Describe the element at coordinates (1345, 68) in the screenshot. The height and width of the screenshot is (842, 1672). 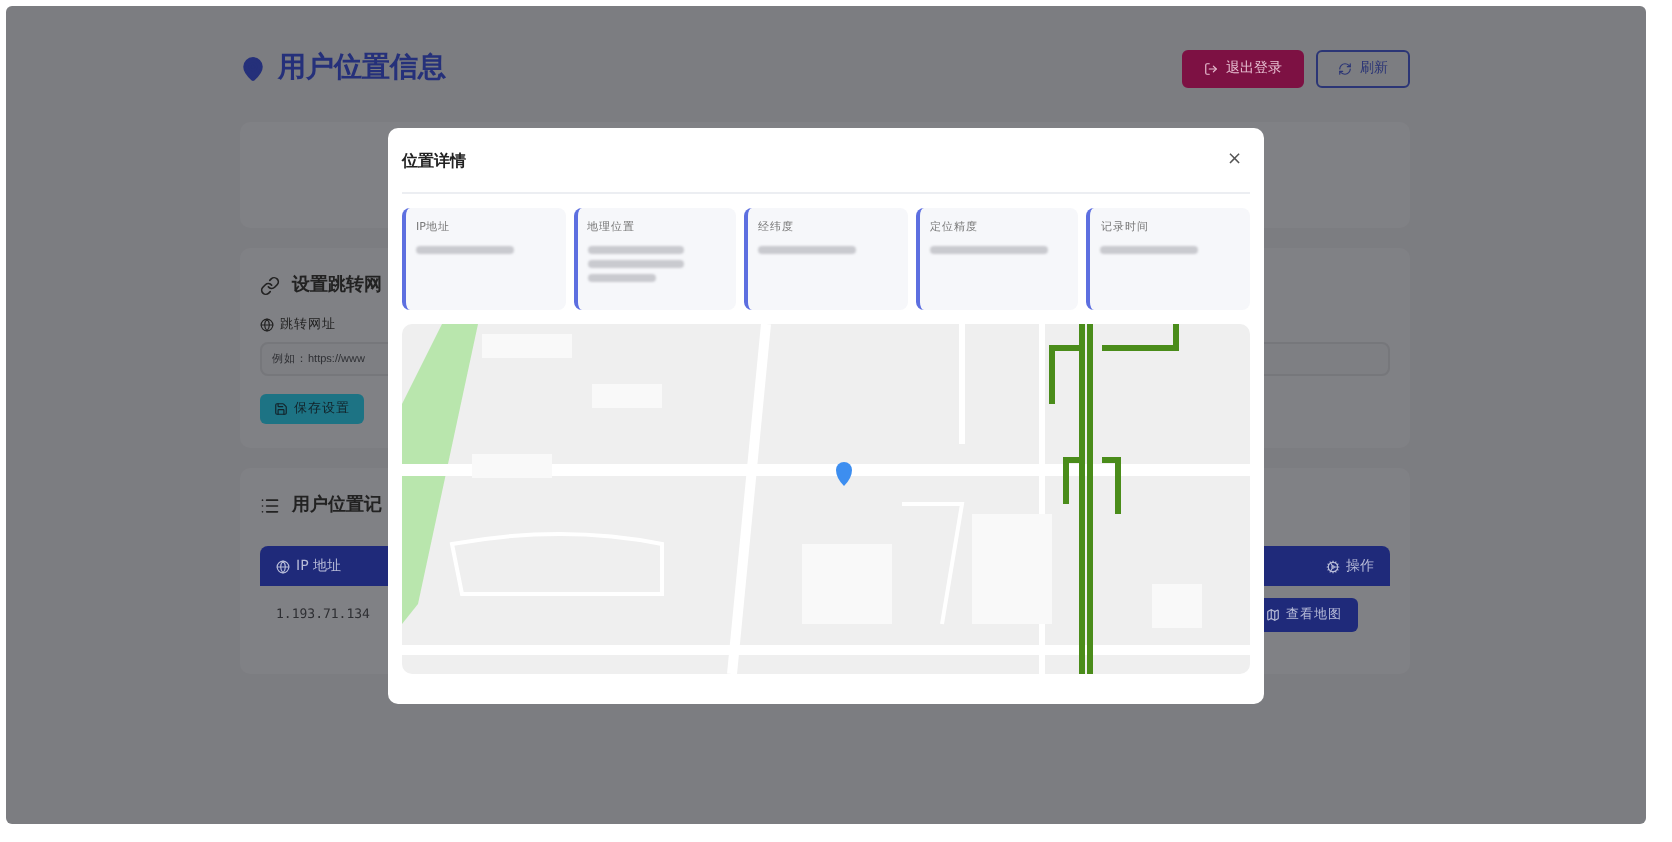
I see `refresh-icon` at that location.